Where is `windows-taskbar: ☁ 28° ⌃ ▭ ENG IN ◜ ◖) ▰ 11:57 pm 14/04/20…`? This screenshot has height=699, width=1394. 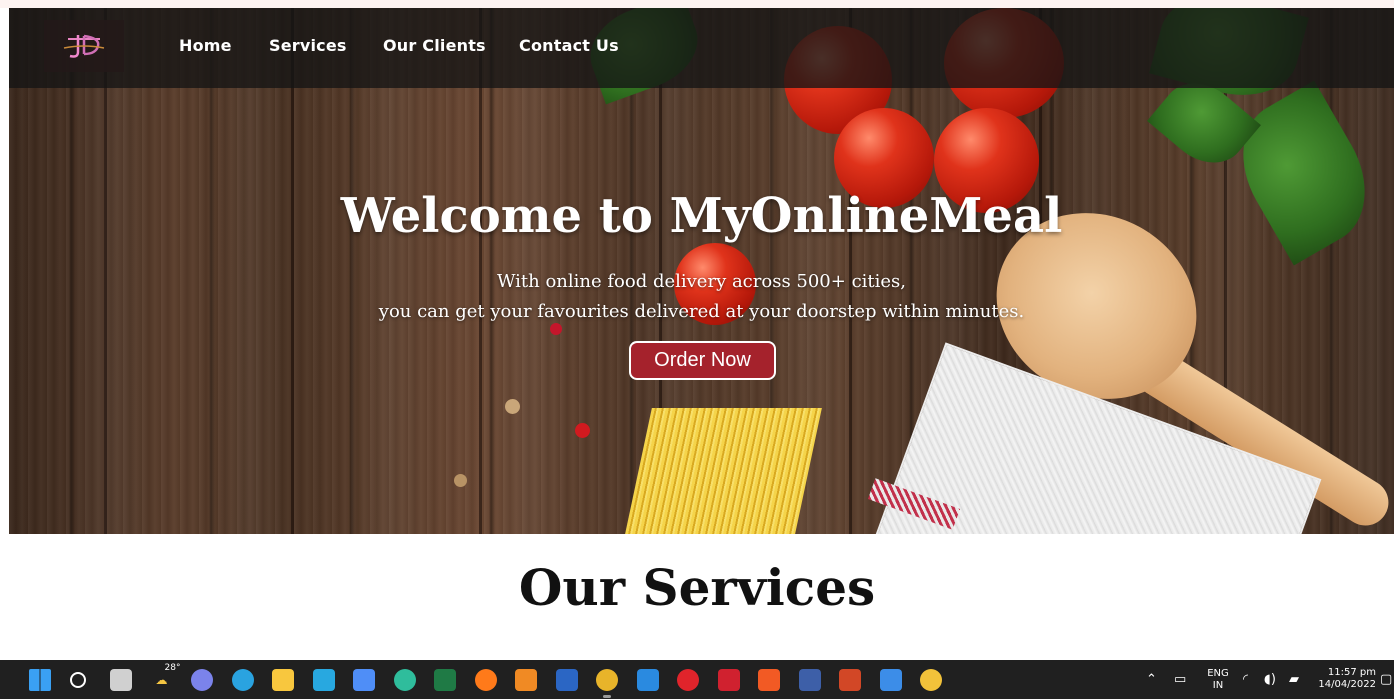 windows-taskbar: ☁ 28° ⌃ ▭ ENG IN ◜ ◖) ▰ 11:57 pm 14/04/20… is located at coordinates (697, 679).